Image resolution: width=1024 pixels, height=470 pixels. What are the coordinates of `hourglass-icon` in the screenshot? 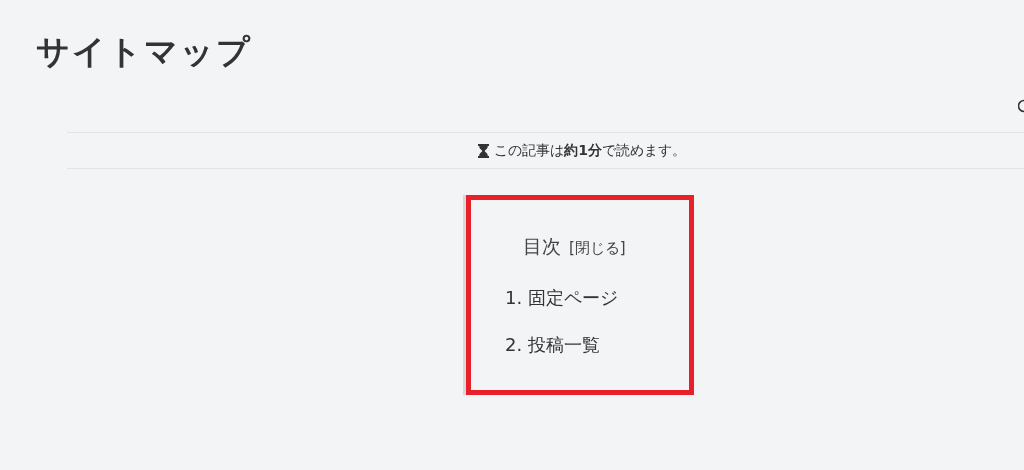 It's located at (484, 150).